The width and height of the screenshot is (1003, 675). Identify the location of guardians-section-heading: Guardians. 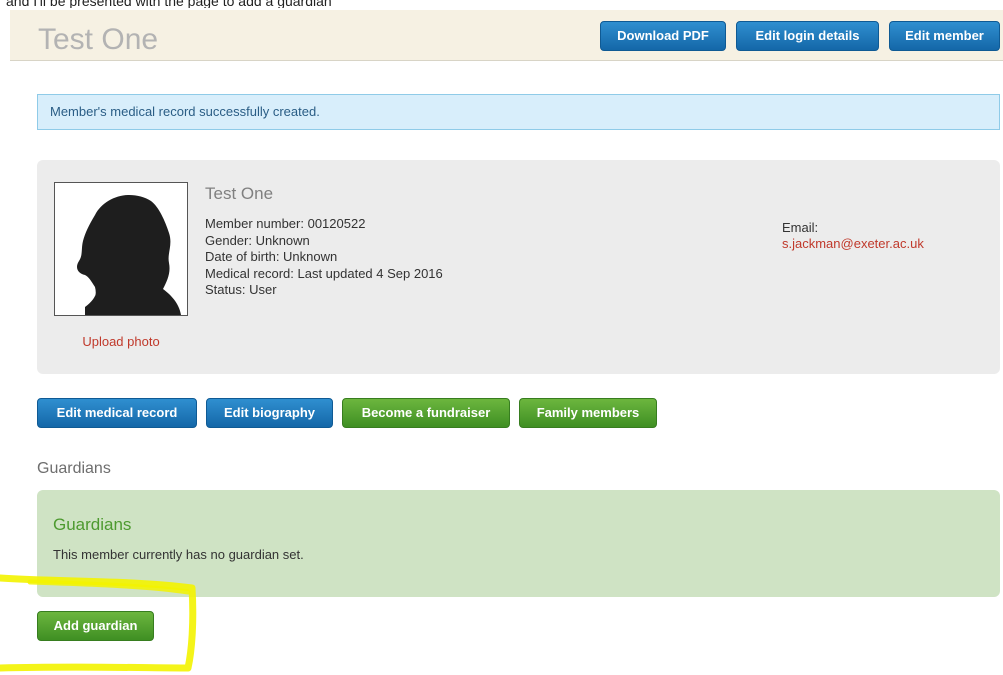
(74, 468).